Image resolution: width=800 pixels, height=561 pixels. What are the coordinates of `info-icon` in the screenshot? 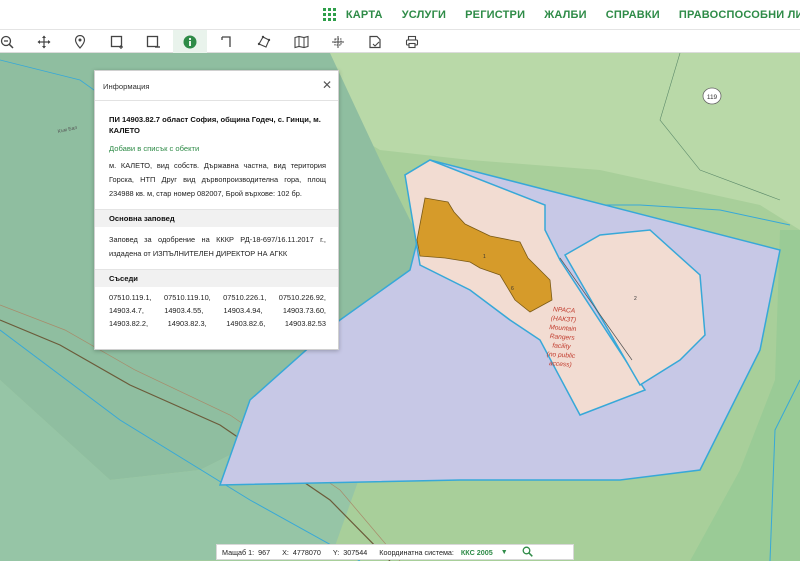 It's located at (190, 41).